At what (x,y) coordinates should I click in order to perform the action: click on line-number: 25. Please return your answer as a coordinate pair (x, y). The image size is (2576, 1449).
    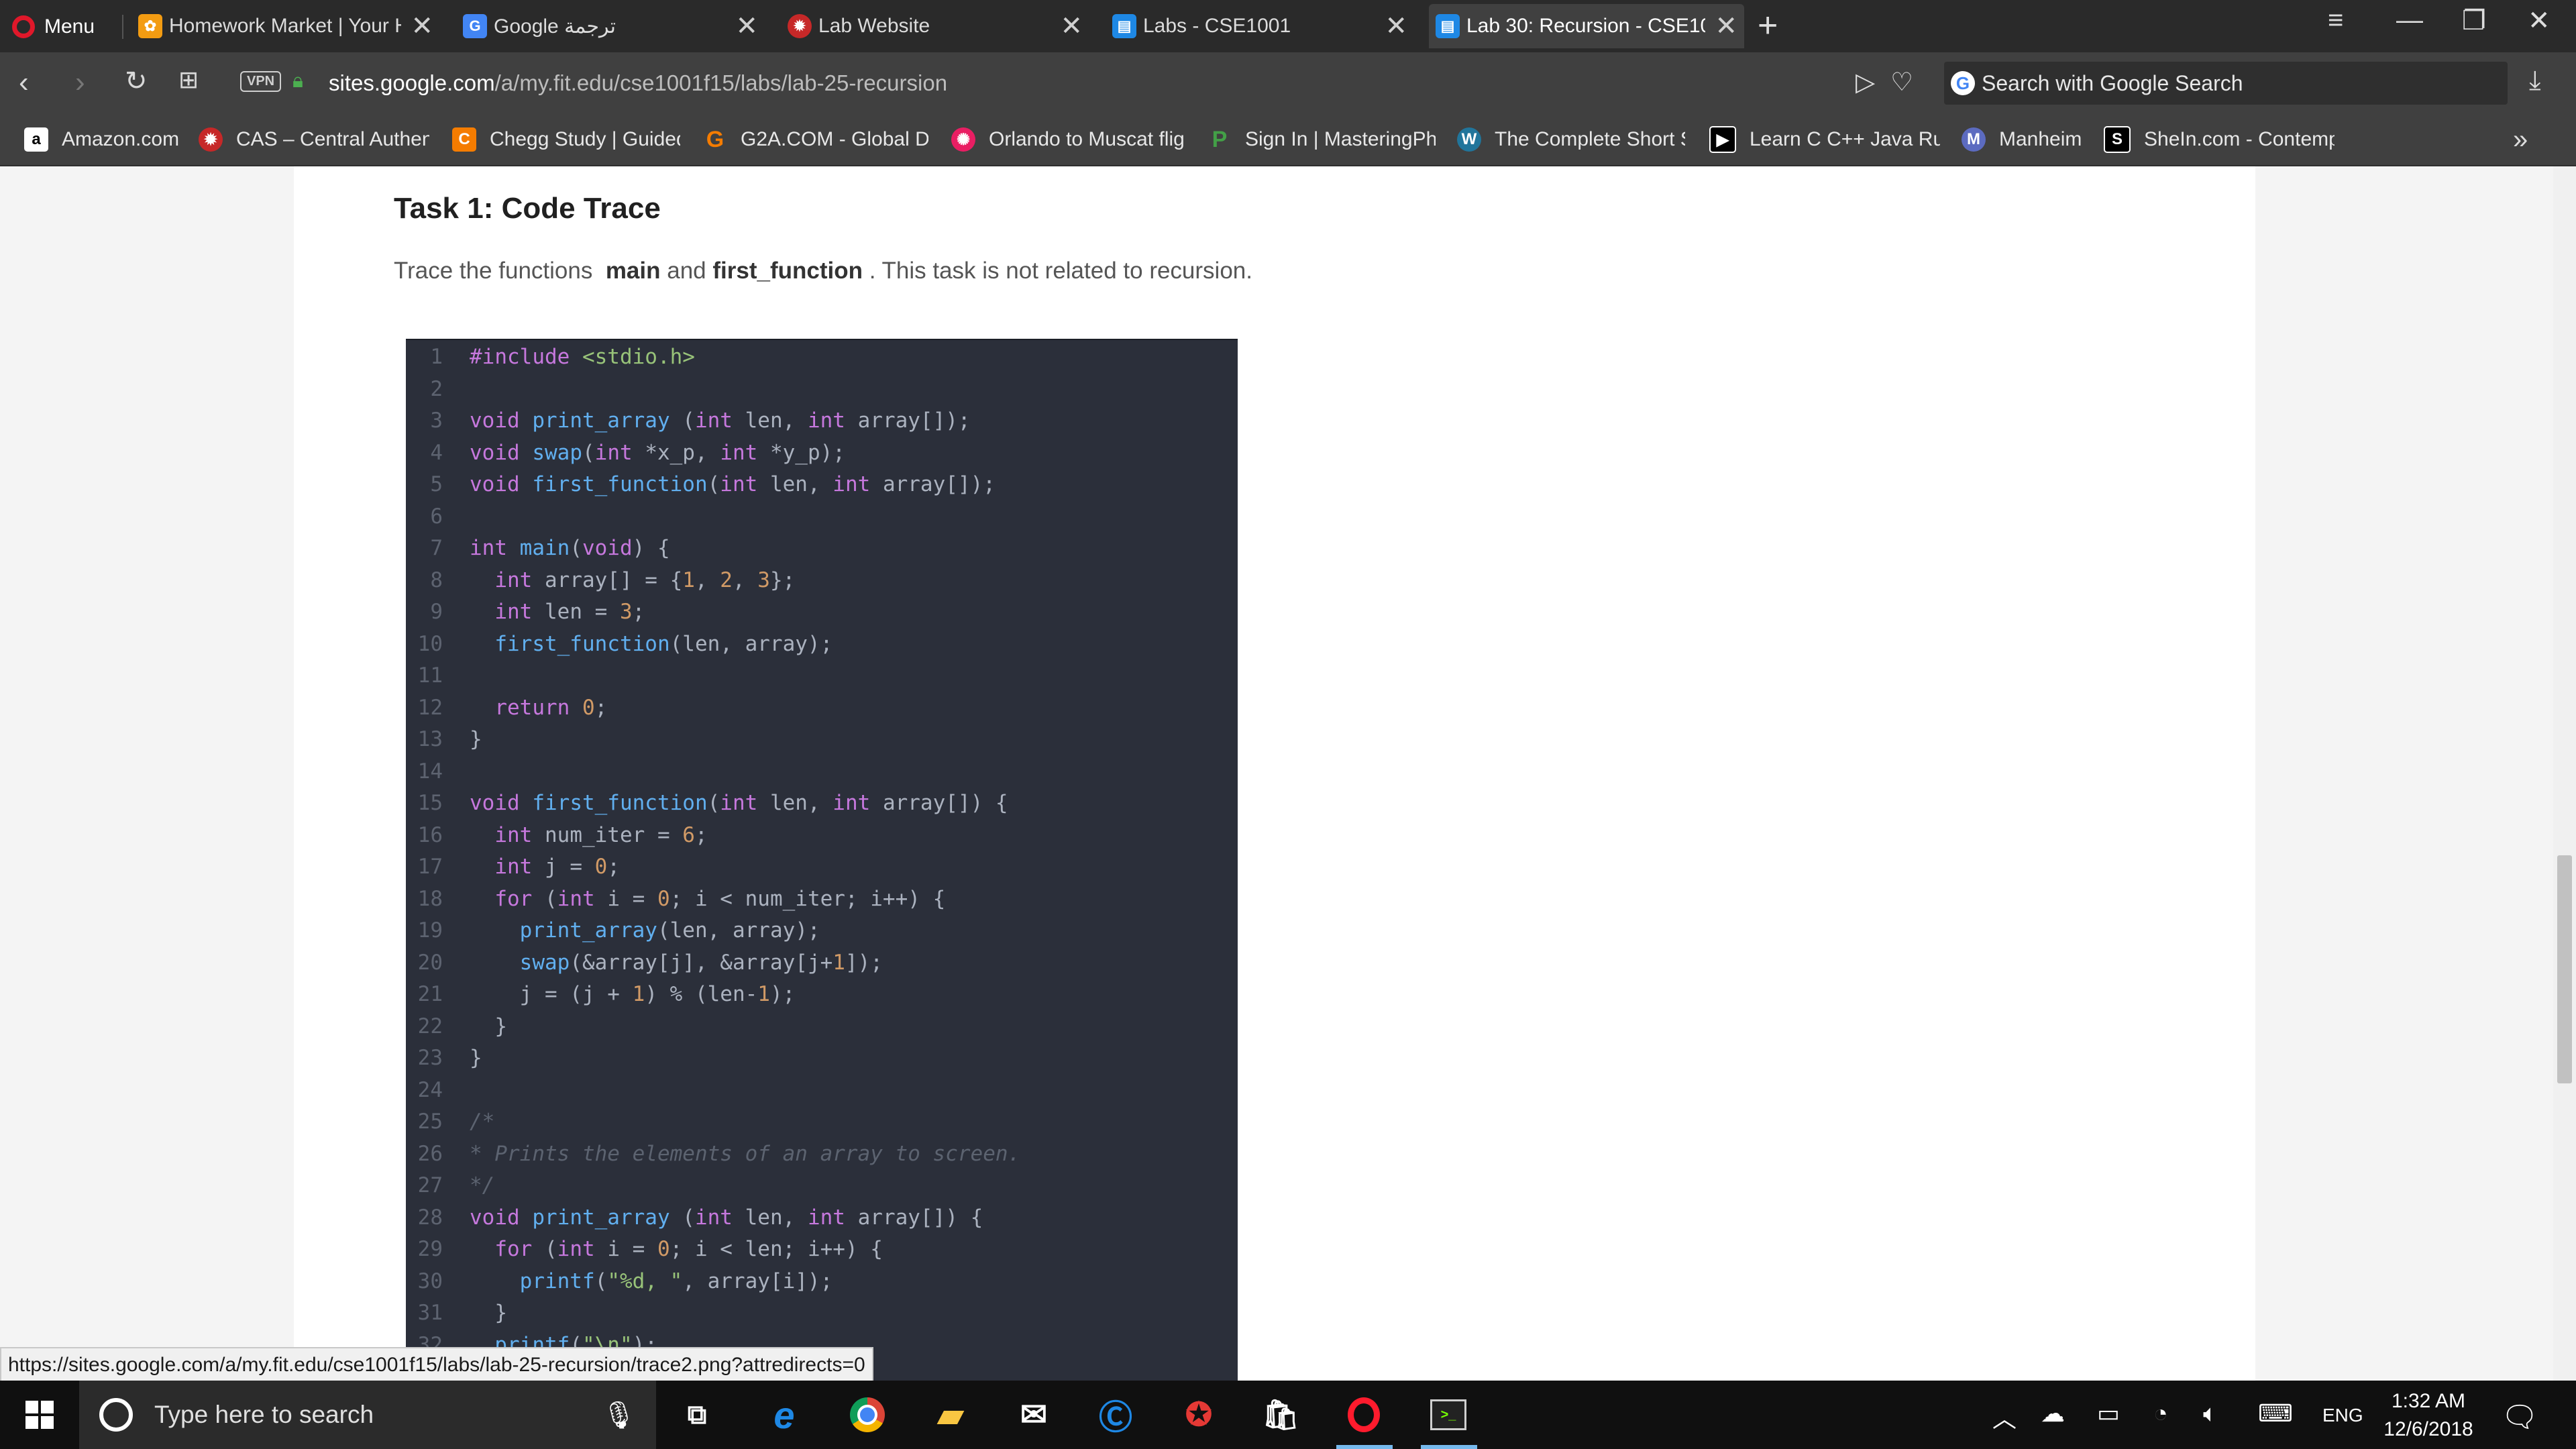
    Looking at the image, I should click on (430, 1122).